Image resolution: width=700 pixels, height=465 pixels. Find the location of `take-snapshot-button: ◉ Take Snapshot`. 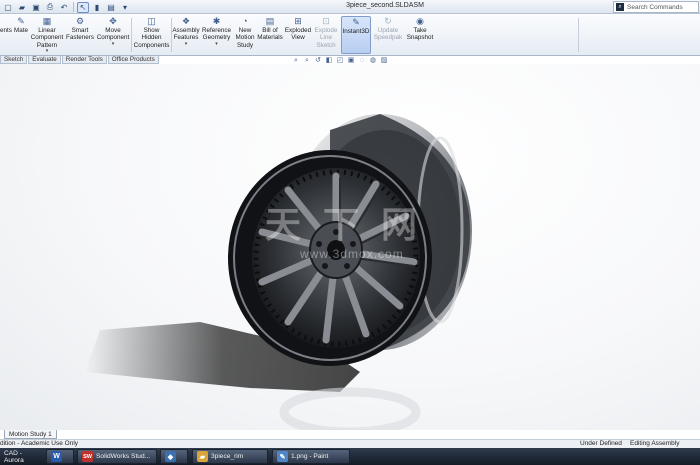

take-snapshot-button: ◉ Take Snapshot is located at coordinates (420, 35).